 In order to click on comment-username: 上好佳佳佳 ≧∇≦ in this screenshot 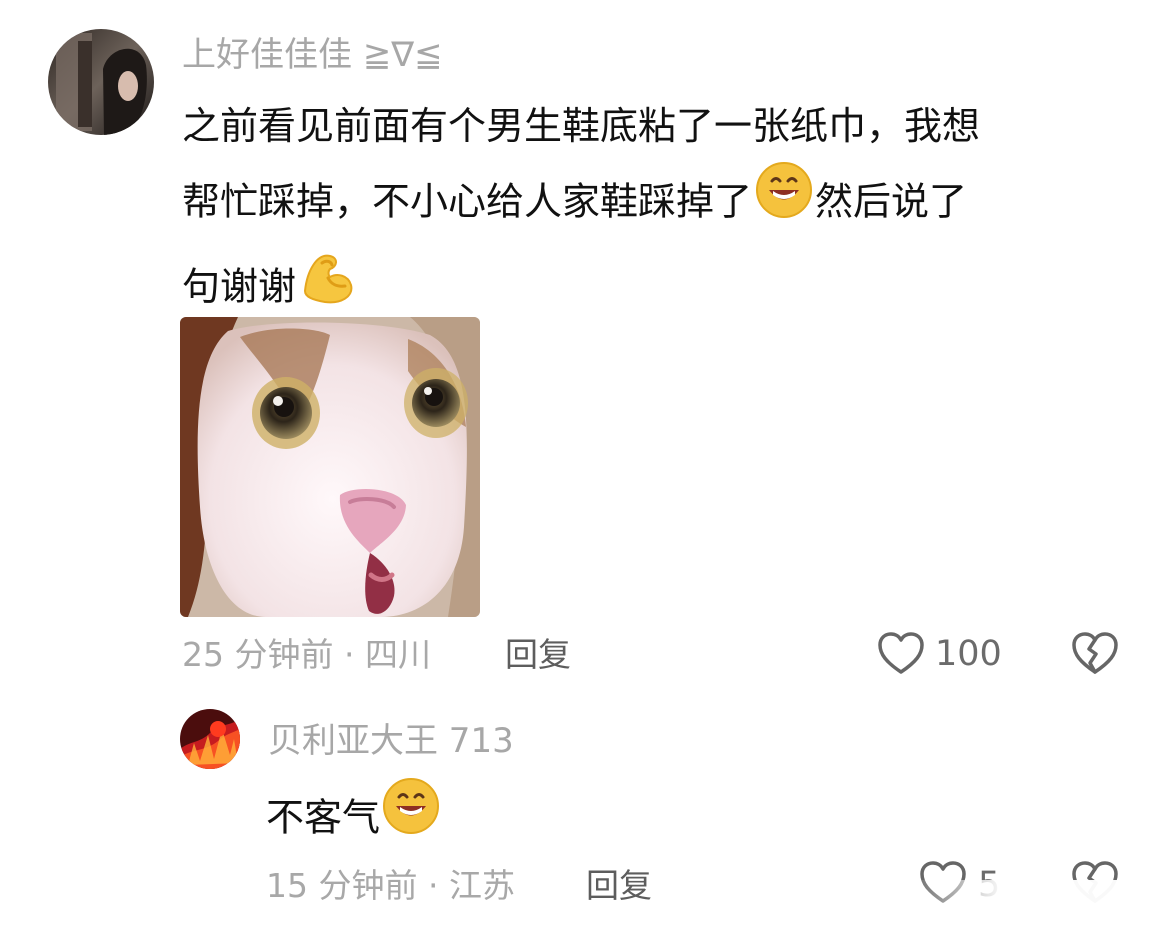, I will do `click(312, 55)`.